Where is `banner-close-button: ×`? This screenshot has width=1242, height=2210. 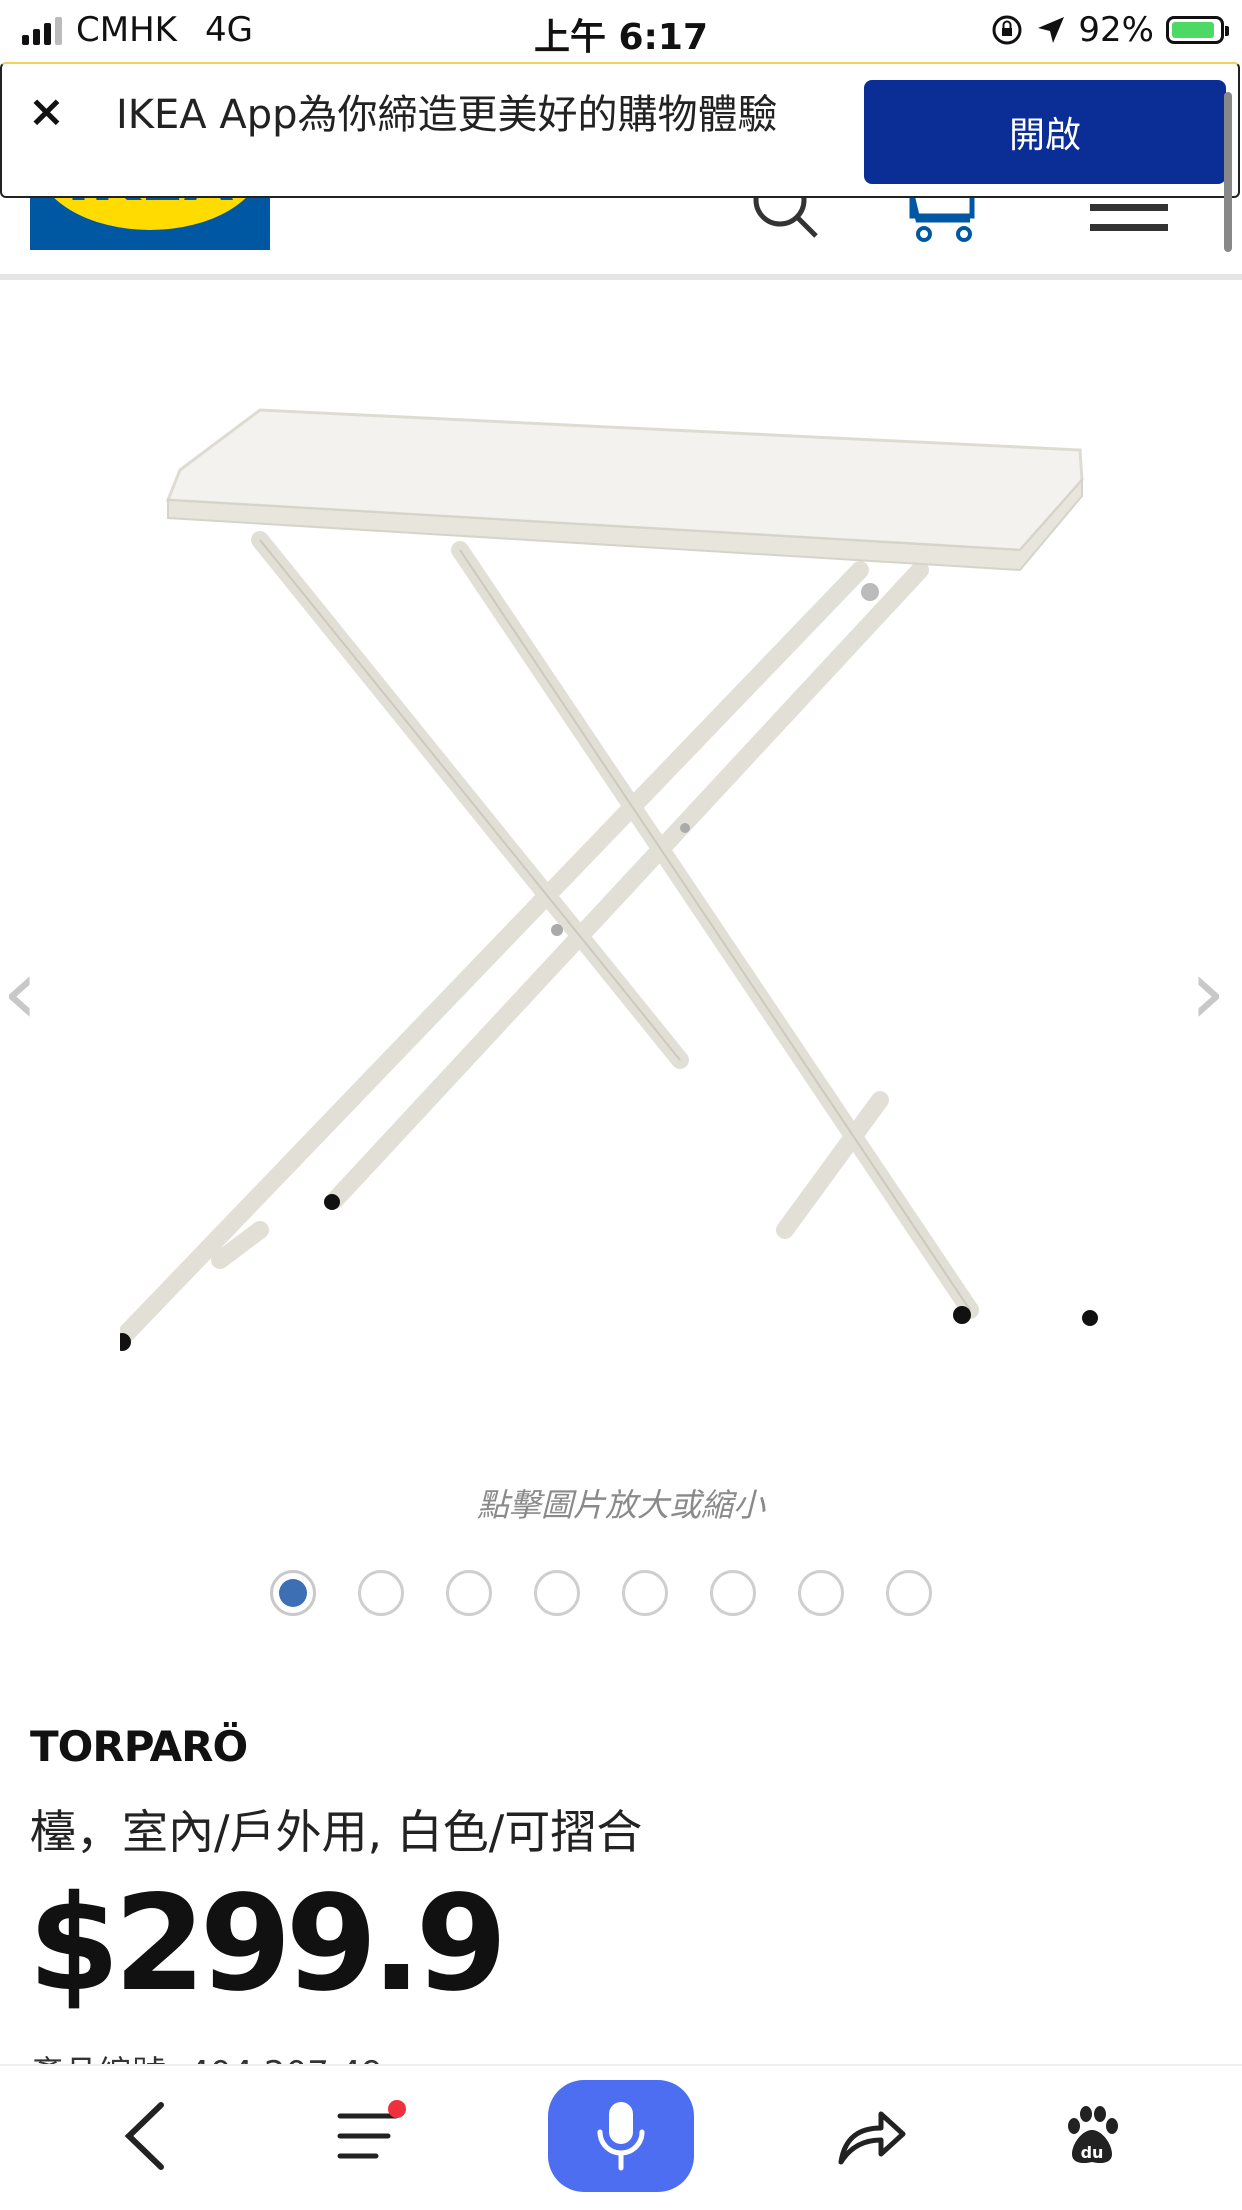
banner-close-button: × is located at coordinates (46, 111).